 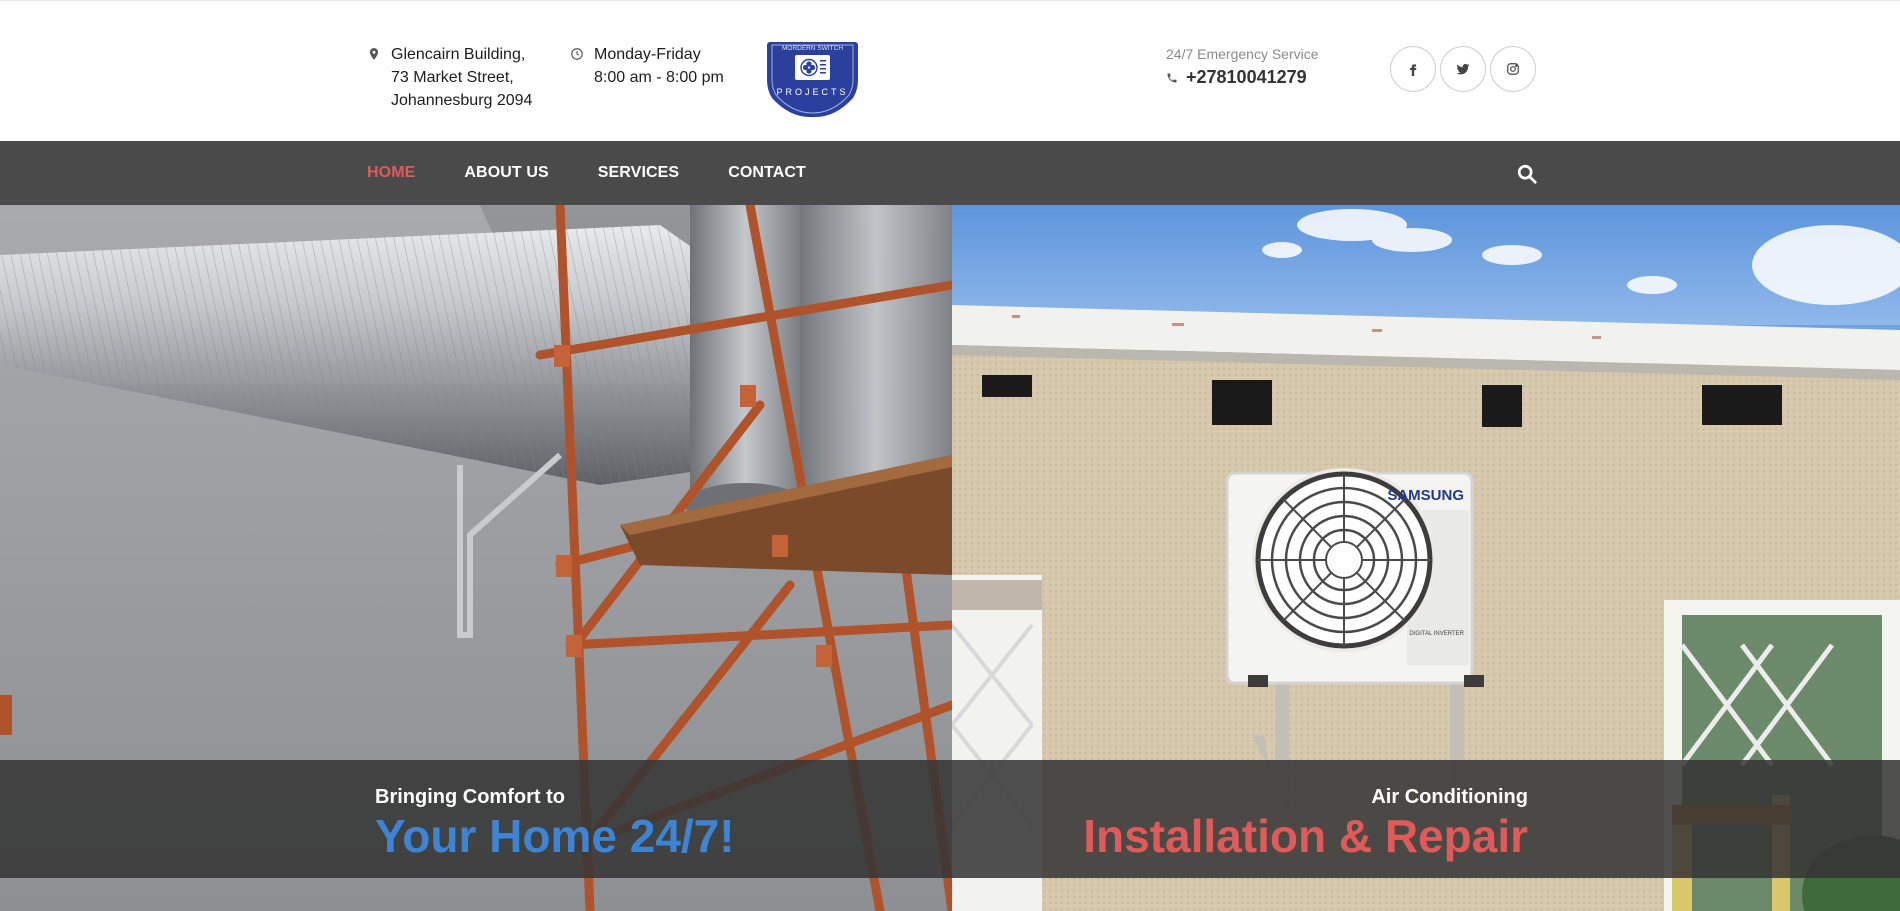 I want to click on hero-caption-left: Bringing Comfort to Your Home 24/7!, so click(x=555, y=823).